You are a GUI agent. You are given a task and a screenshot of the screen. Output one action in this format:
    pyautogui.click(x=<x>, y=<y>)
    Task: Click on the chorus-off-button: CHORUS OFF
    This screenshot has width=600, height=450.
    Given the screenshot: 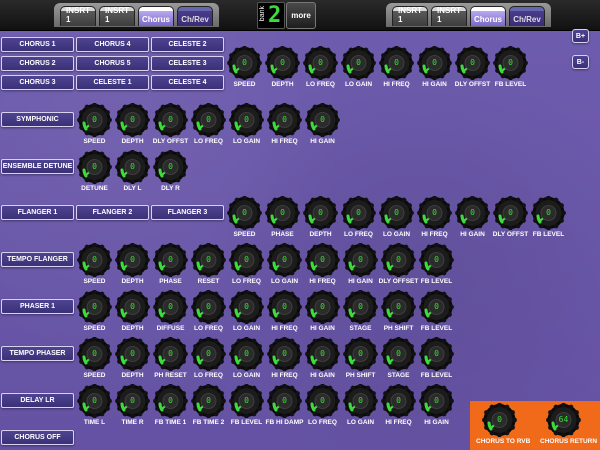 What is the action you would take?
    pyautogui.click(x=37, y=437)
    